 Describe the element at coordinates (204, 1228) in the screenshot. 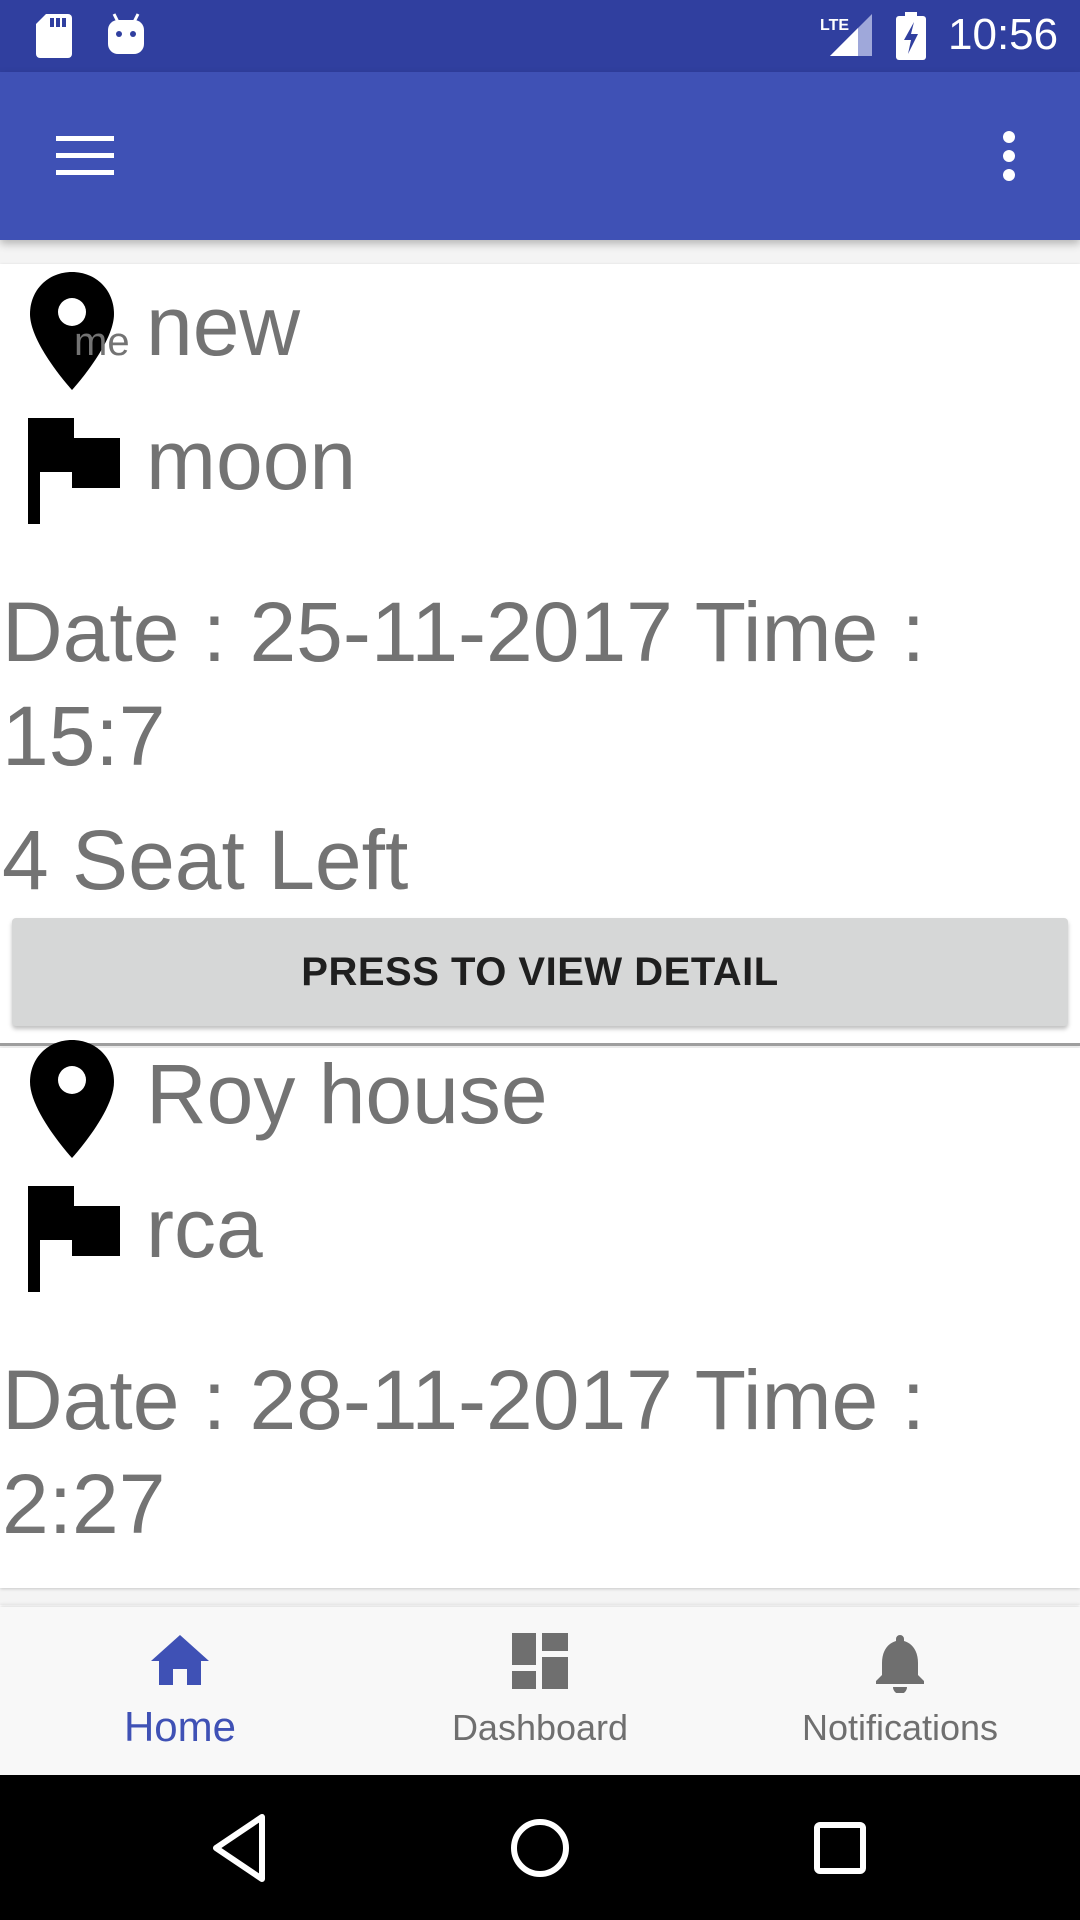

I see `destination-label: rca` at that location.